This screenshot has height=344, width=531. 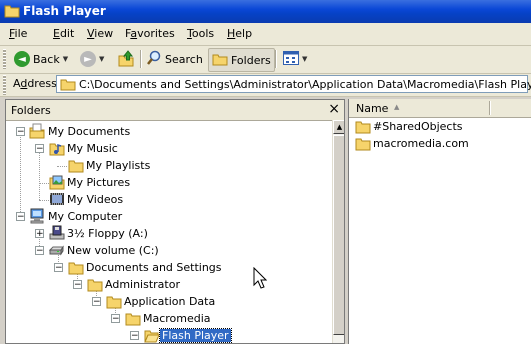 I want to click on column-name-label: Name, so click(x=372, y=108).